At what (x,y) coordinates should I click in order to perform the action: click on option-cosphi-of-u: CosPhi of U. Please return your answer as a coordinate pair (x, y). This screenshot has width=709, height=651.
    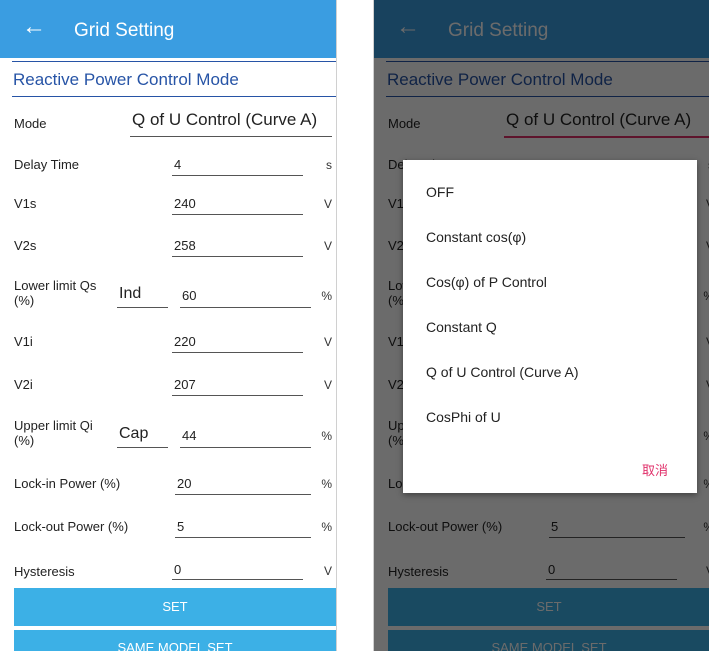
    Looking at the image, I should click on (463, 417).